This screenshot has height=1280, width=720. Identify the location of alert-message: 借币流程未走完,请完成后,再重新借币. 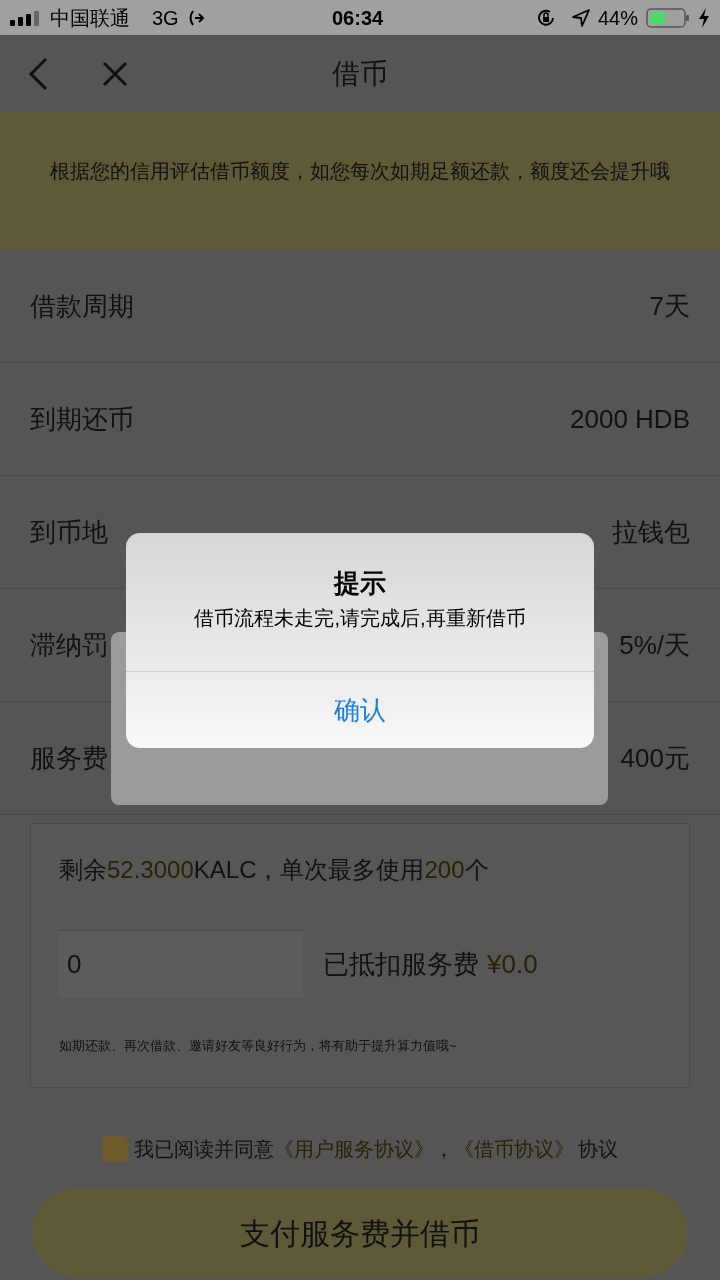
(360, 618).